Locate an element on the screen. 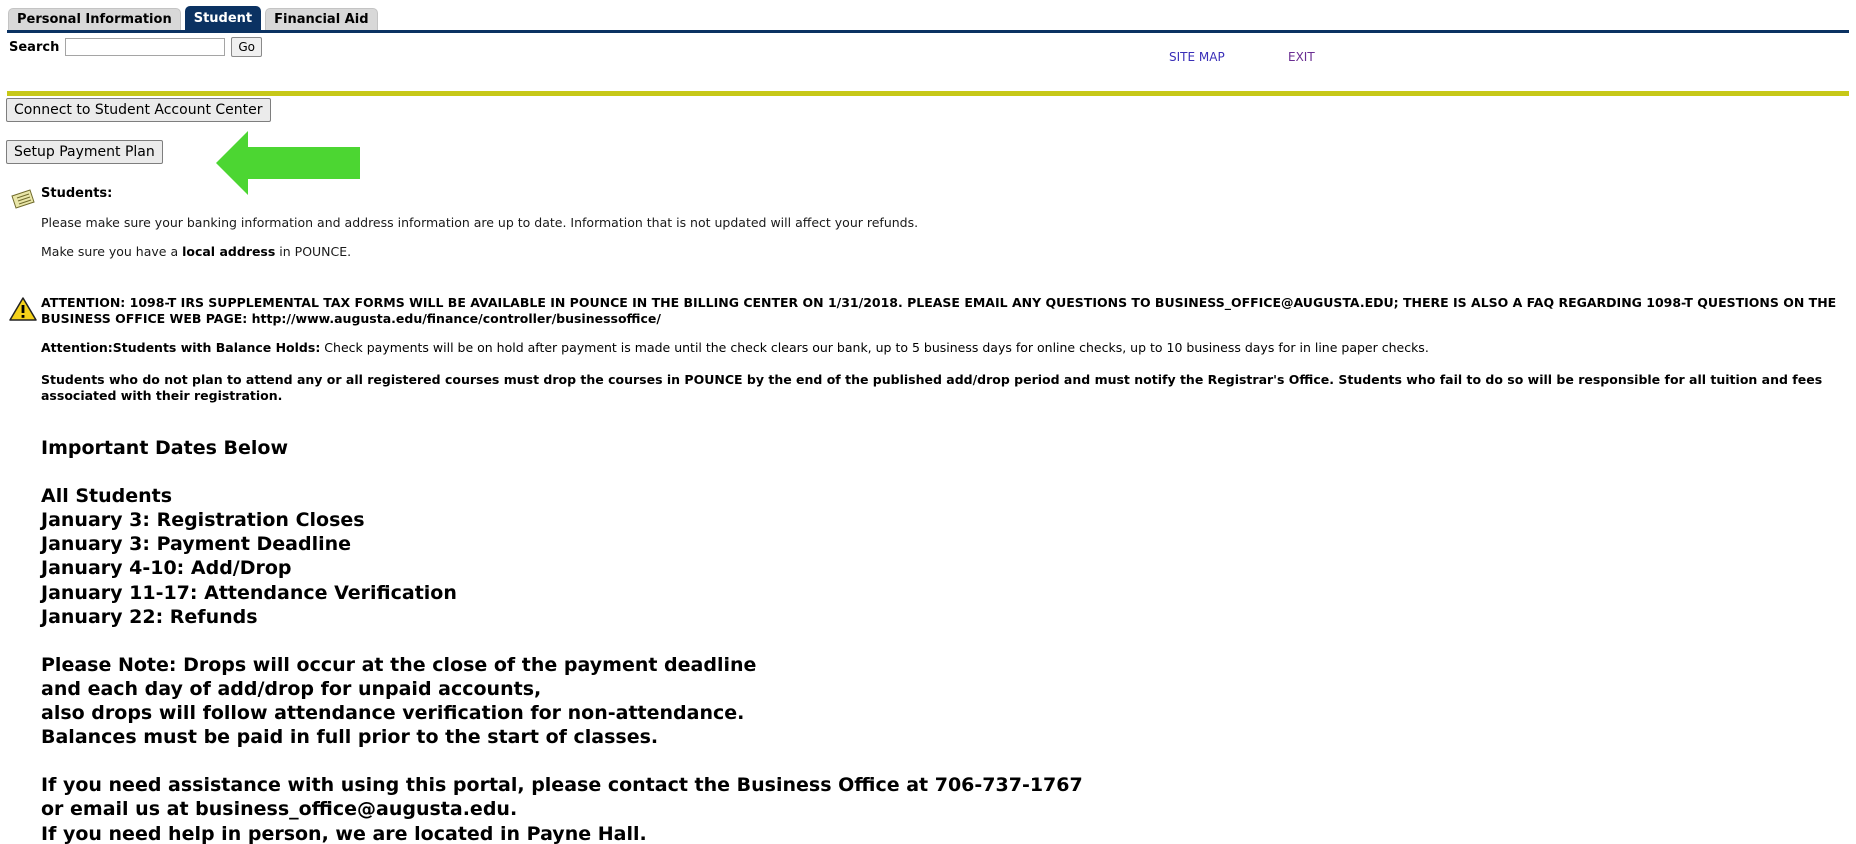  all-students-heading: All Students is located at coordinates (107, 496).